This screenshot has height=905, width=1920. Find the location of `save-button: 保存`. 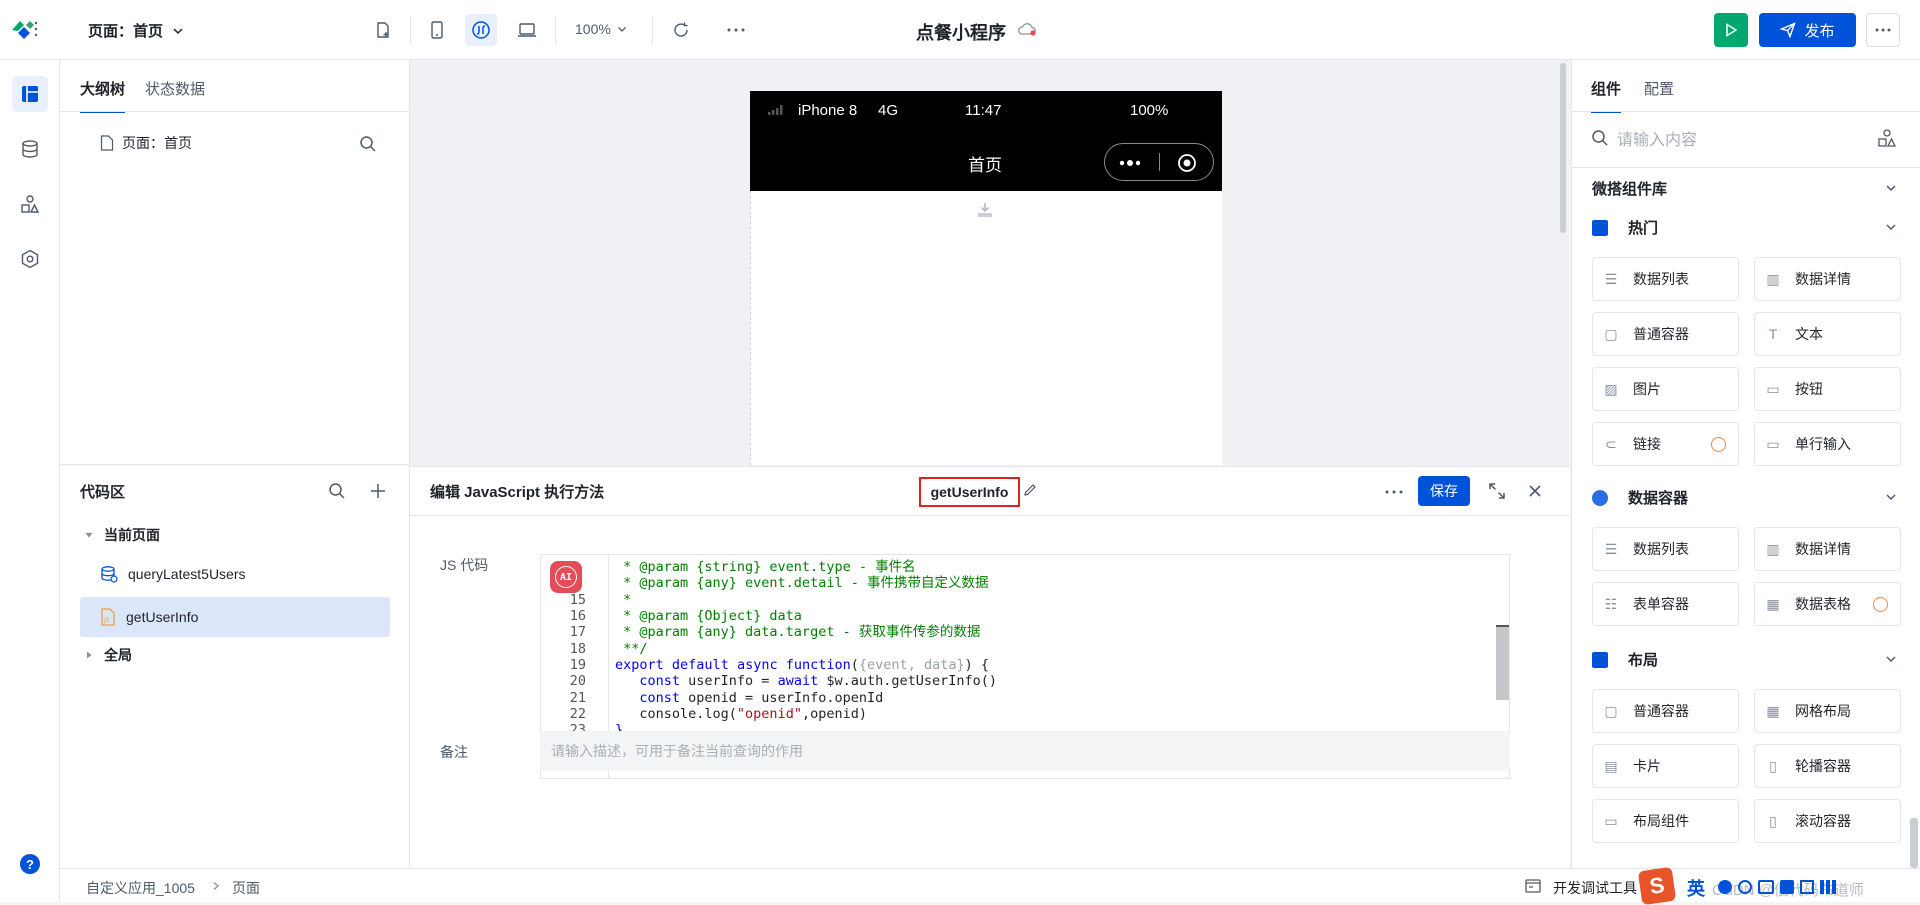

save-button: 保存 is located at coordinates (1444, 491).